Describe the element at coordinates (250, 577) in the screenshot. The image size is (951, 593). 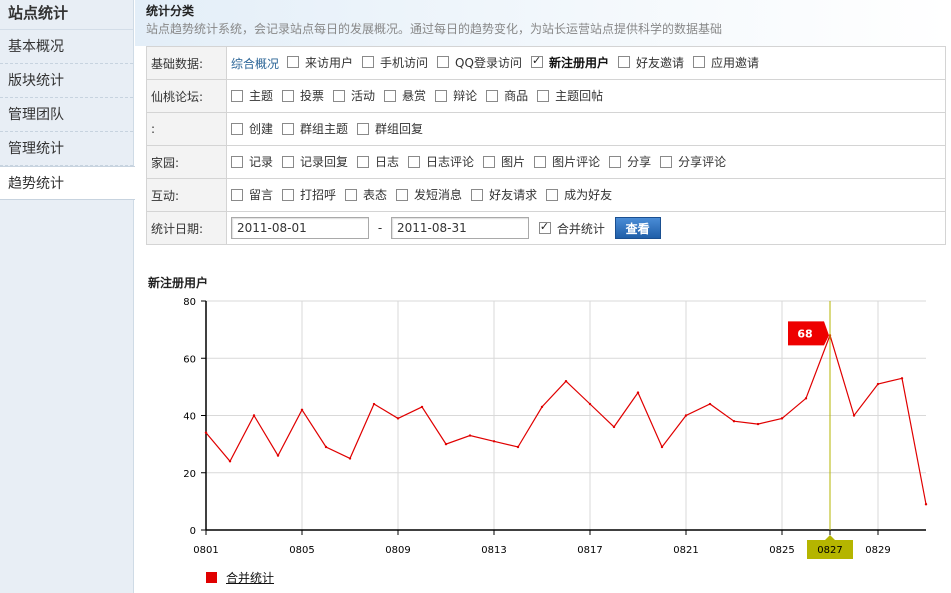
I see `legend-item-merged: 合并统计` at that location.